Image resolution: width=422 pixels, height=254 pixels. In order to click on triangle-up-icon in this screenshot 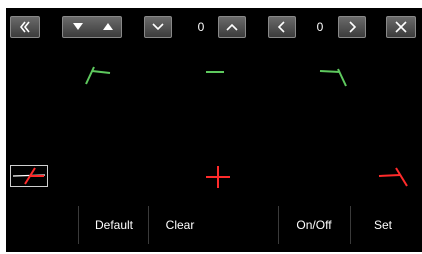, I will do `click(108, 26)`.